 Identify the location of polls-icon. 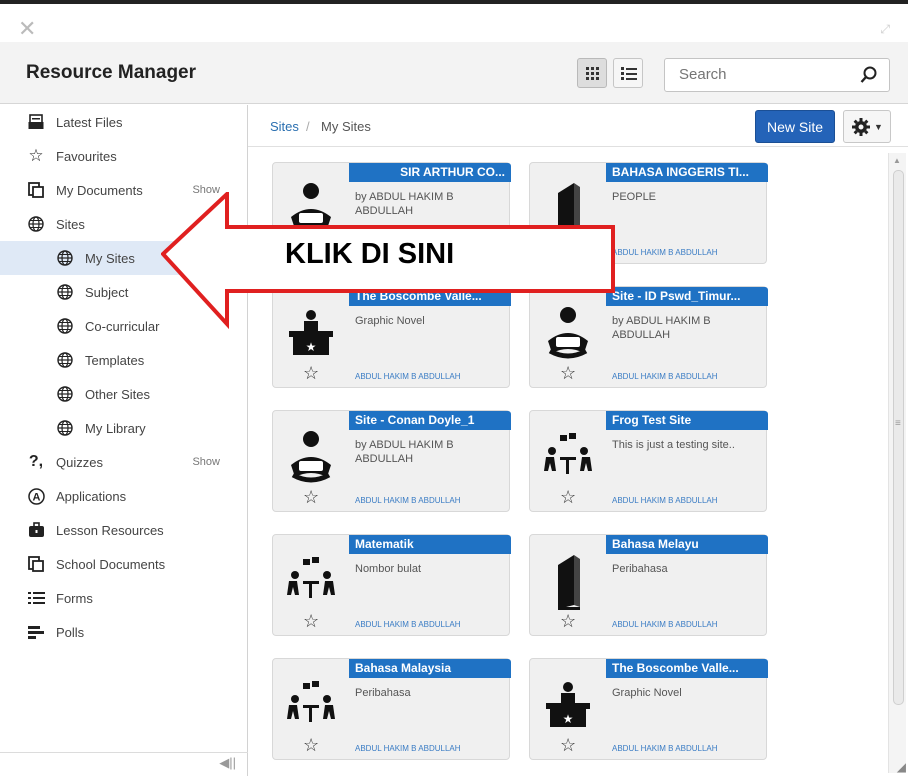
(36, 632).